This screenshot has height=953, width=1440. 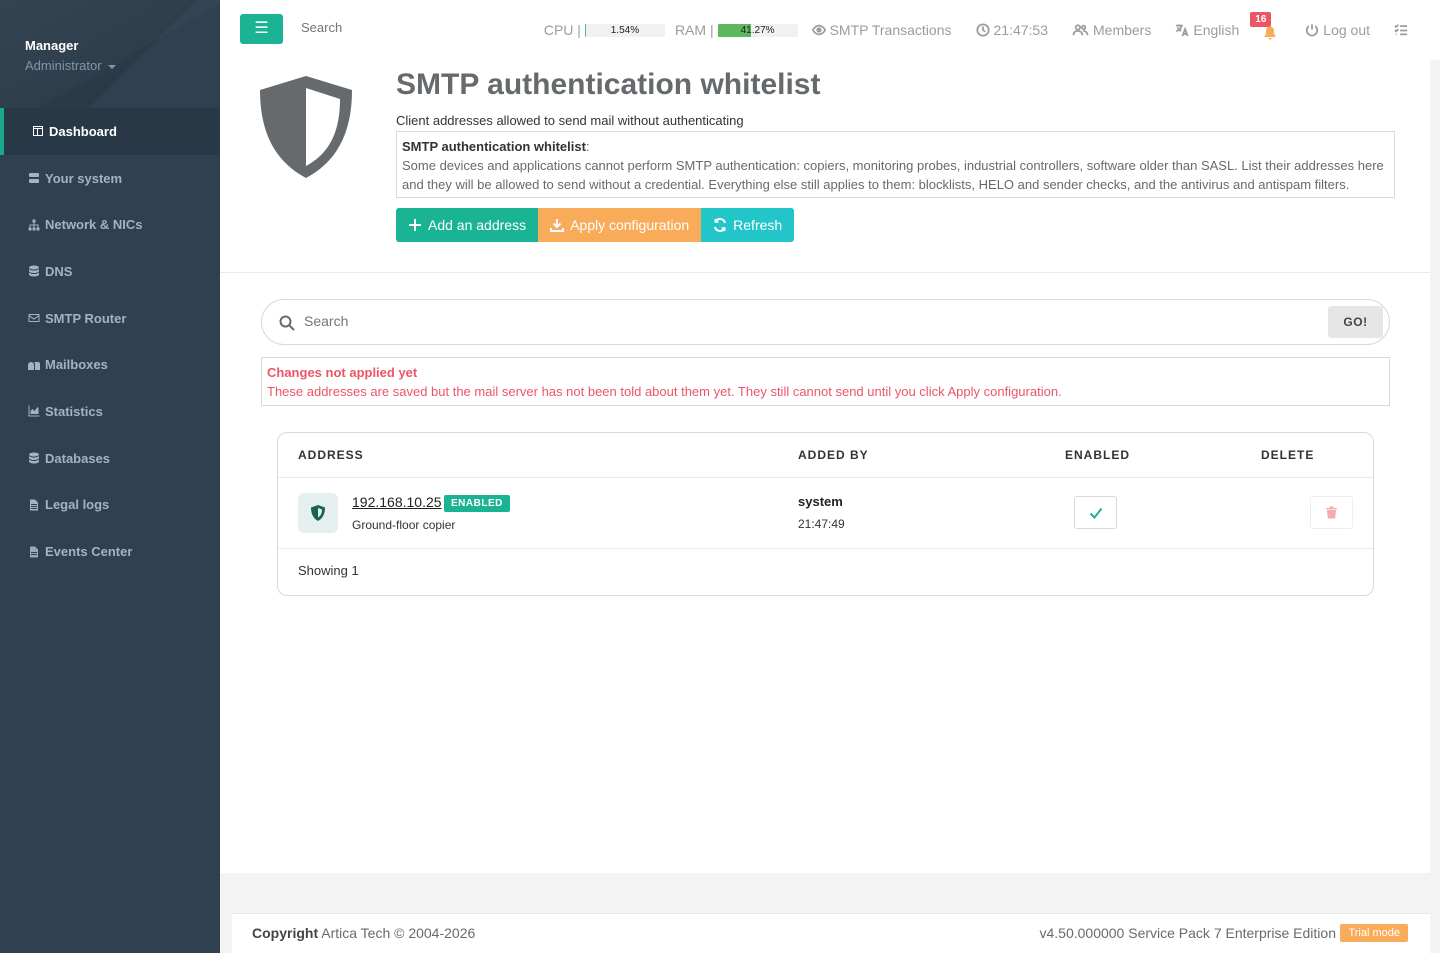 I want to click on notifications-button: 16, so click(x=1264, y=26).